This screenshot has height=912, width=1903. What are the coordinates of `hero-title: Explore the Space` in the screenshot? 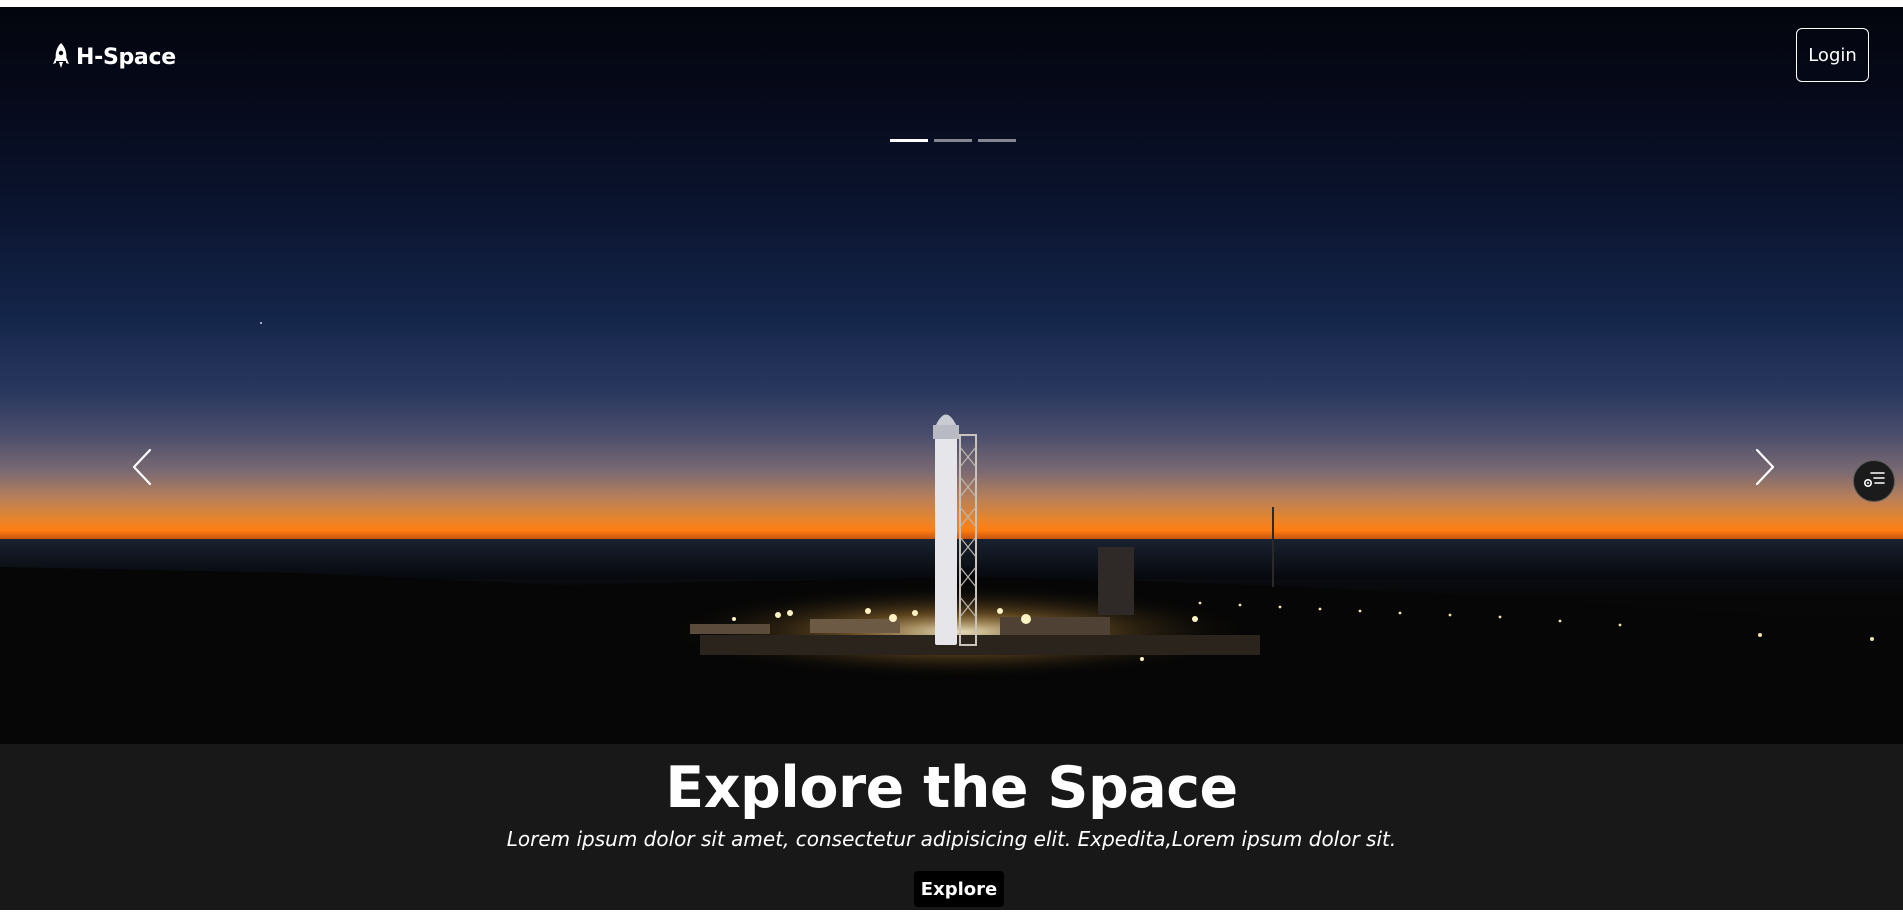 It's located at (951, 788).